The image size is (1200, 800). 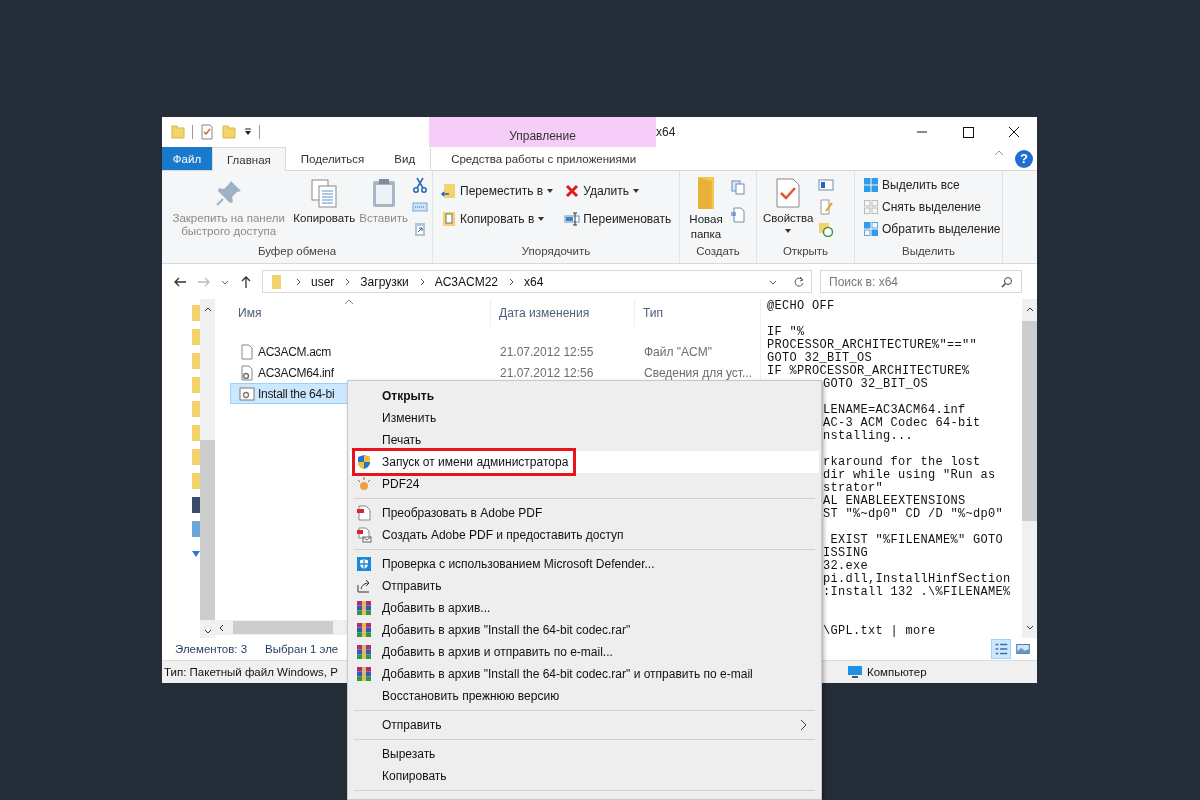 What do you see at coordinates (296, 393) in the screenshot?
I see `file-name: Install the 64-bi` at bounding box center [296, 393].